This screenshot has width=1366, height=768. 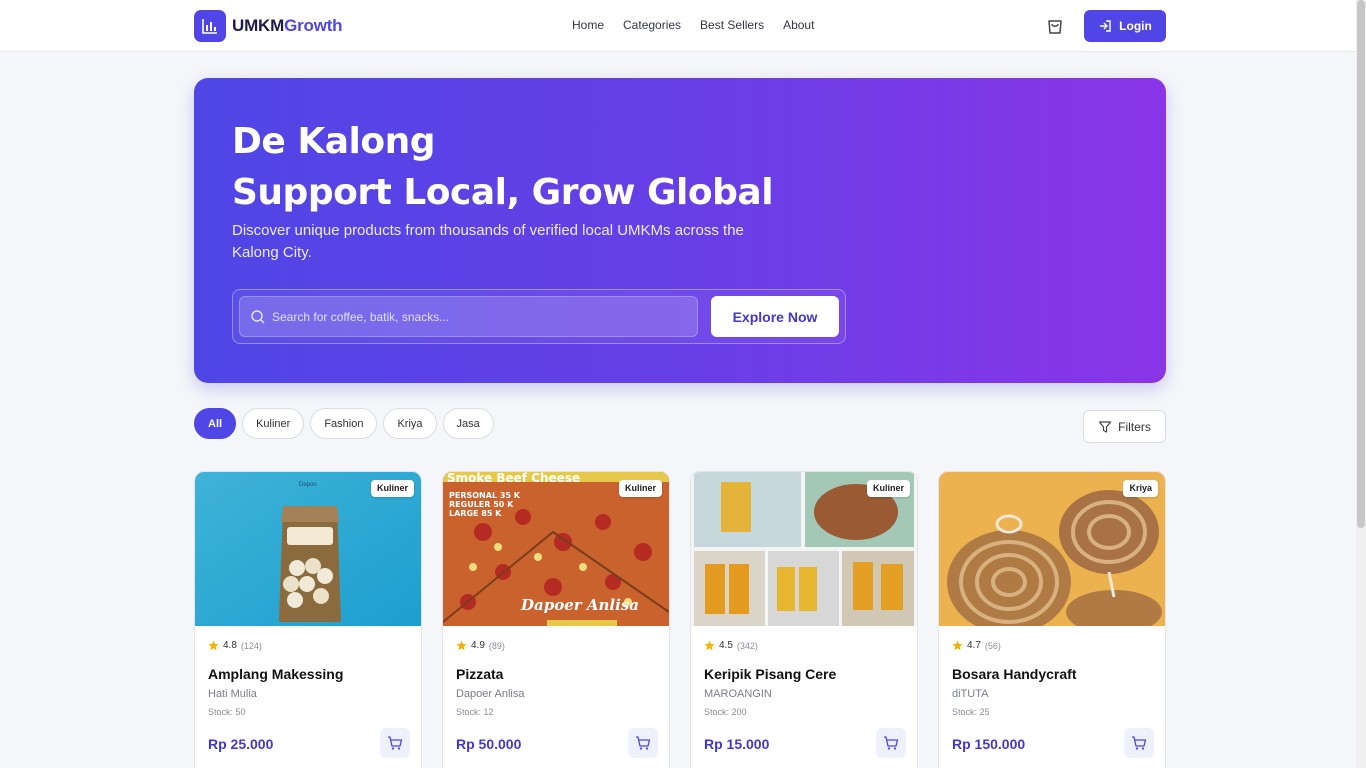 I want to click on review-count: (342), so click(x=747, y=645).